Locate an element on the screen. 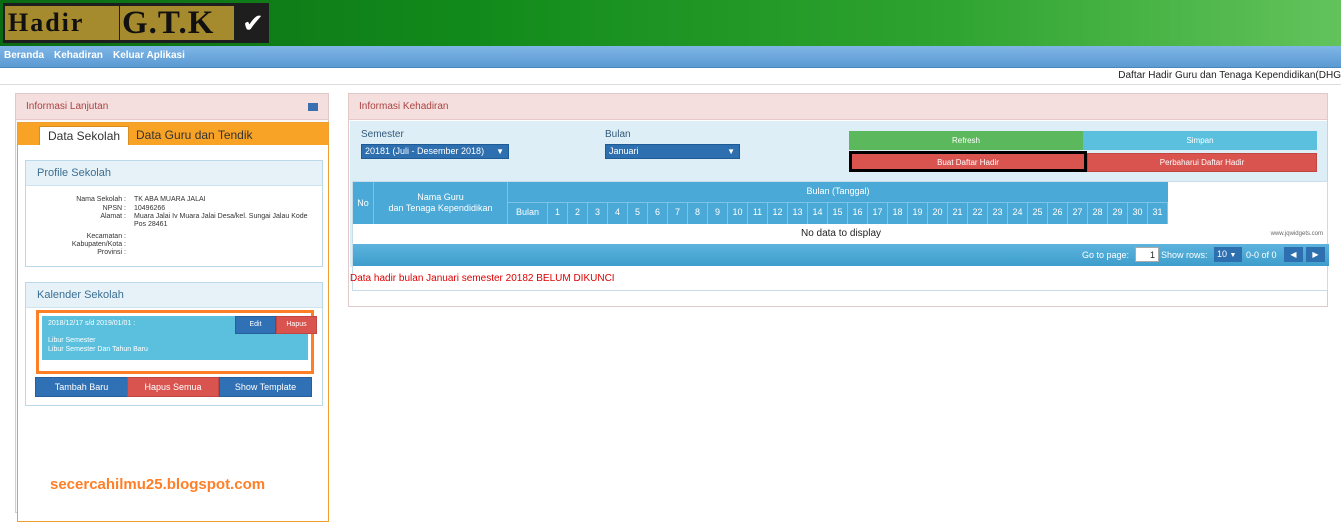  profile-key: Nama Sekolah : is located at coordinates (101, 199).